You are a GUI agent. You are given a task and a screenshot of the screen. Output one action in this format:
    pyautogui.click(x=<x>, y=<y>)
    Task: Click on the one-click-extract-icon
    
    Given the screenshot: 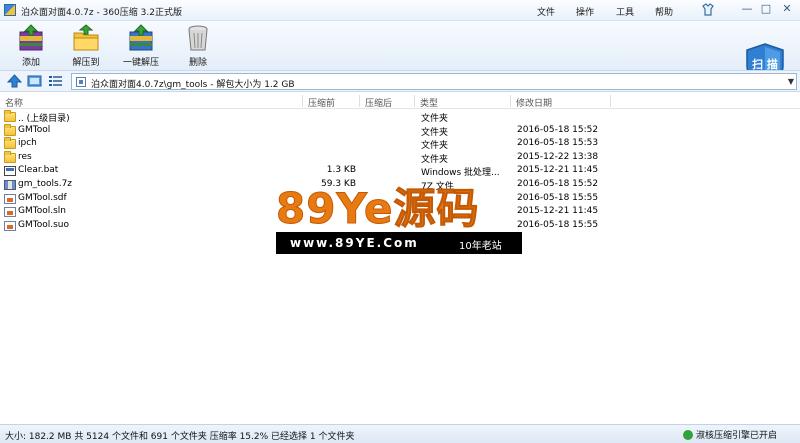 What is the action you would take?
    pyautogui.click(x=141, y=37)
    